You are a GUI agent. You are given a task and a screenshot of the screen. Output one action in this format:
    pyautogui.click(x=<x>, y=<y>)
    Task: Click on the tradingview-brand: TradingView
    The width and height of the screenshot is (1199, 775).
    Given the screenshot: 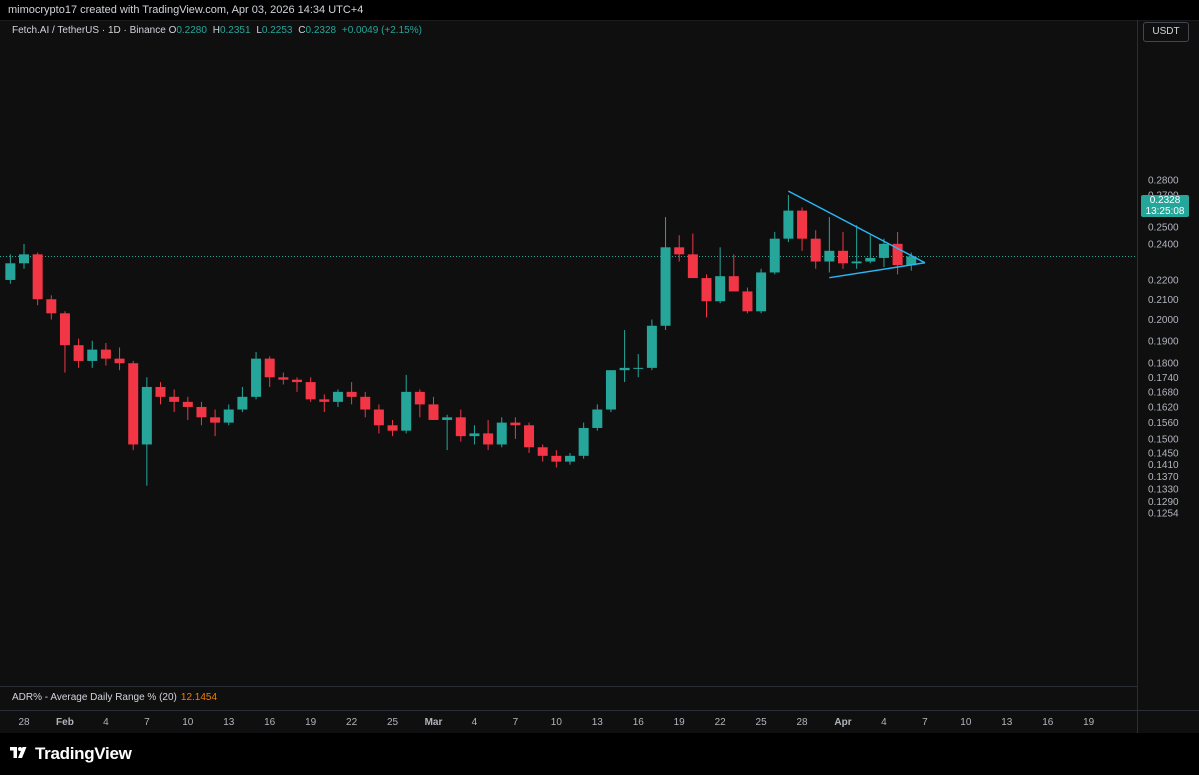 What is the action you would take?
    pyautogui.click(x=70, y=754)
    